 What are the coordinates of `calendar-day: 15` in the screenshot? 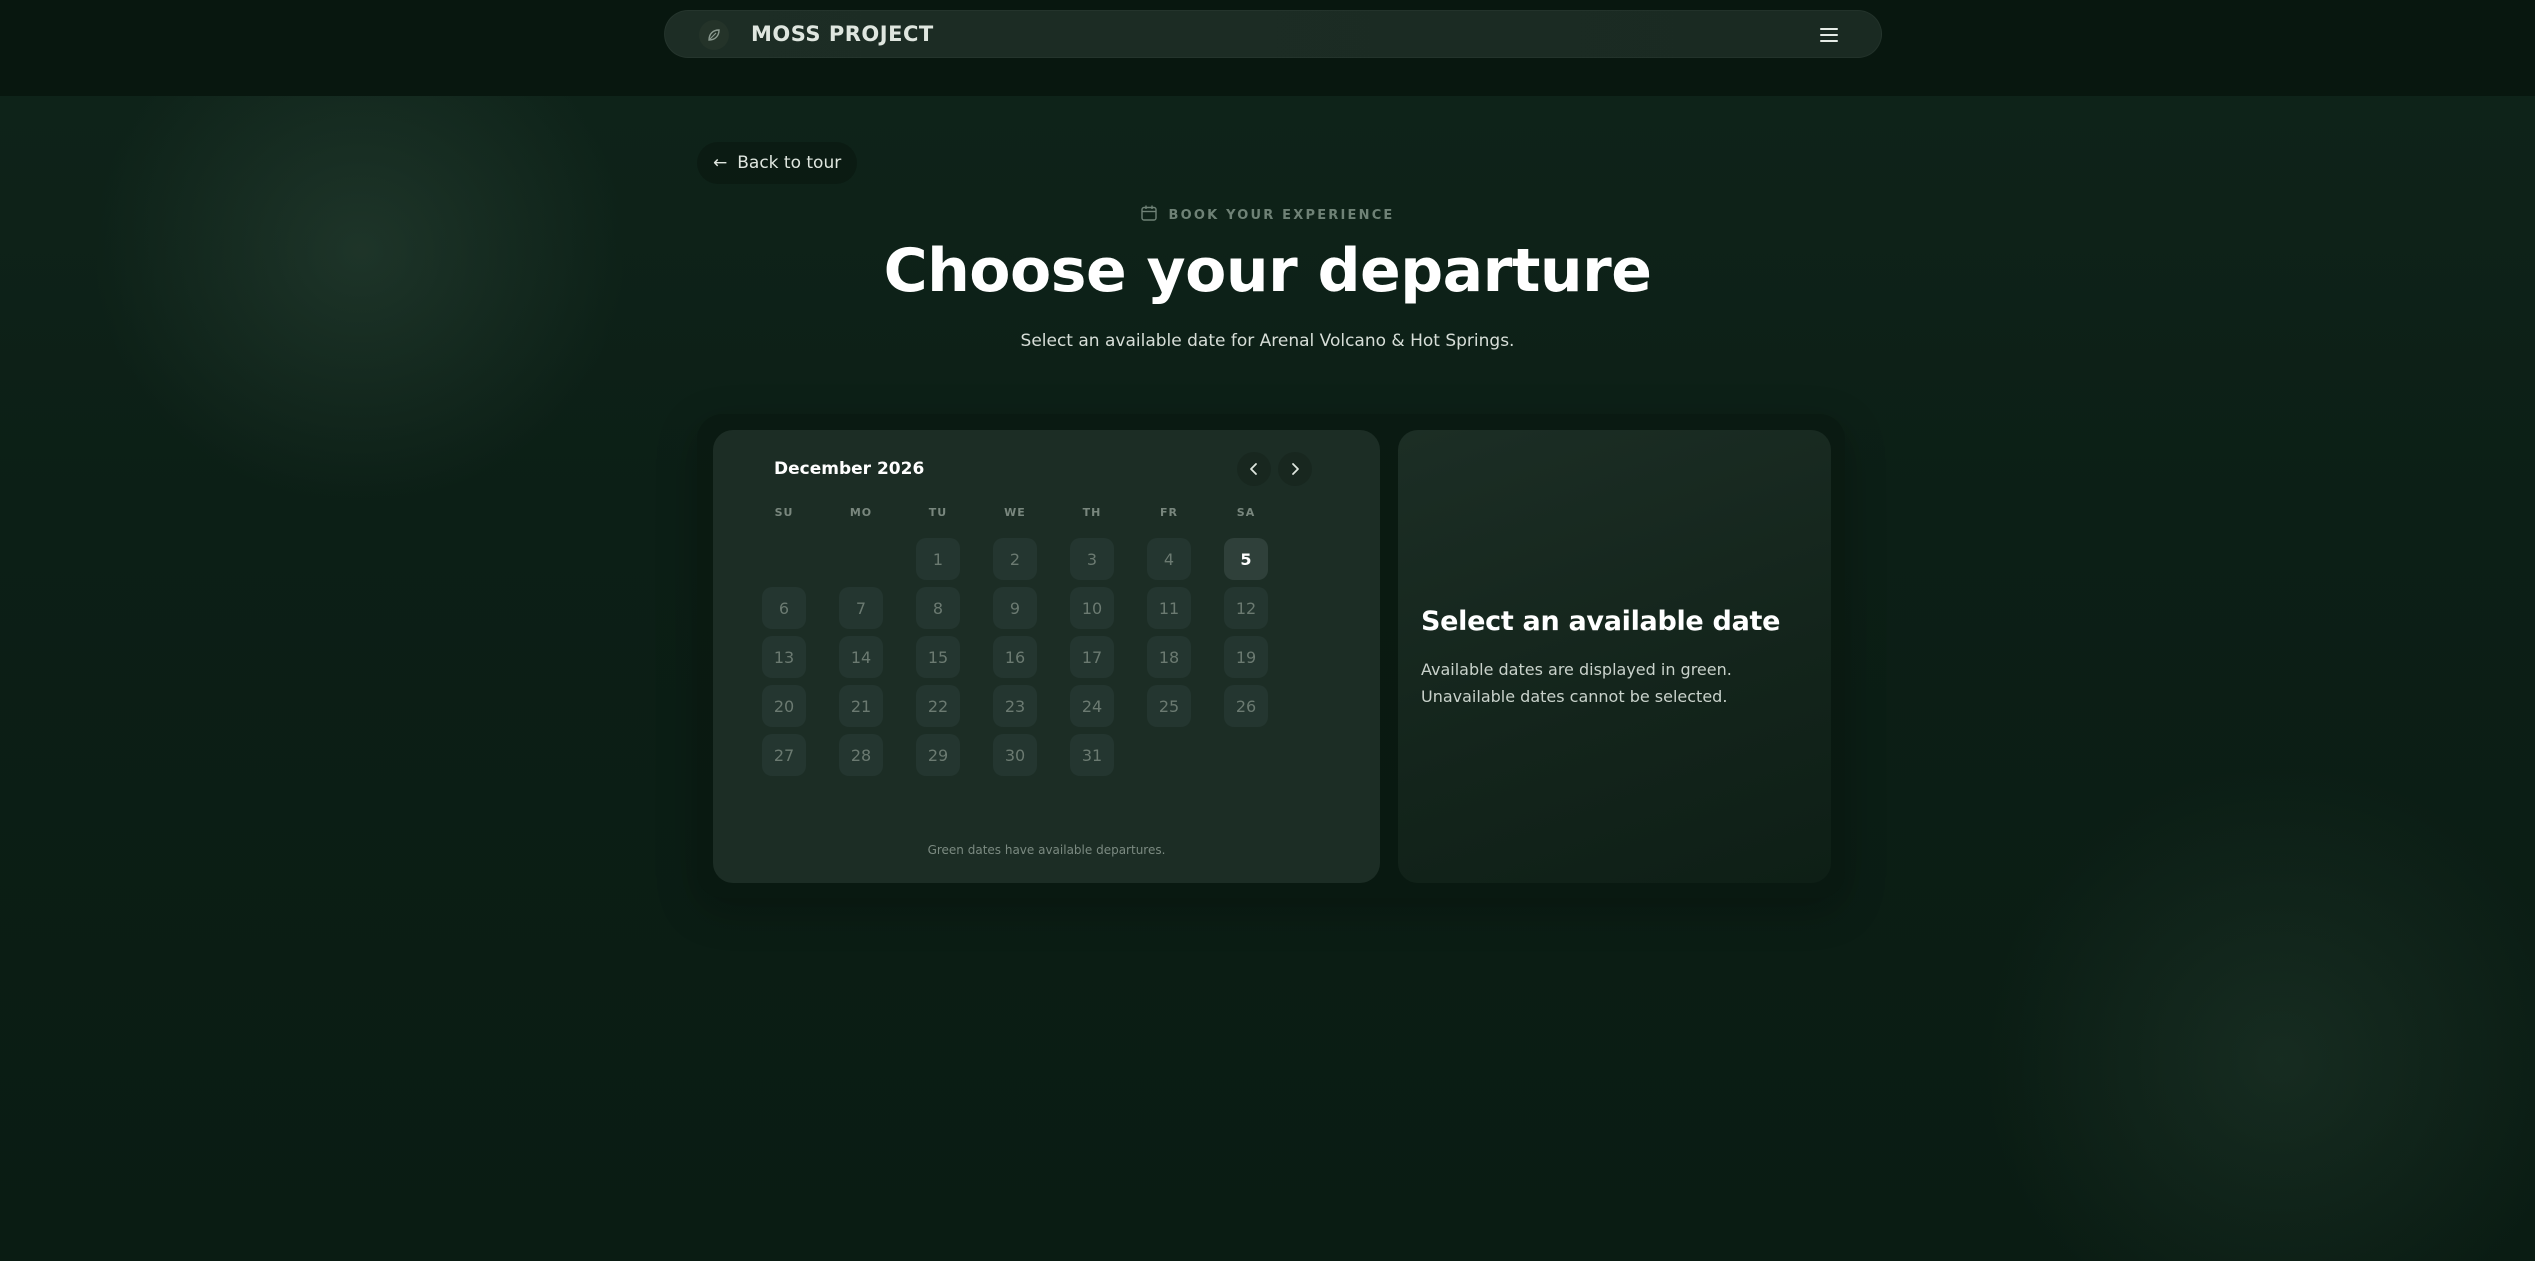 It's located at (938, 657).